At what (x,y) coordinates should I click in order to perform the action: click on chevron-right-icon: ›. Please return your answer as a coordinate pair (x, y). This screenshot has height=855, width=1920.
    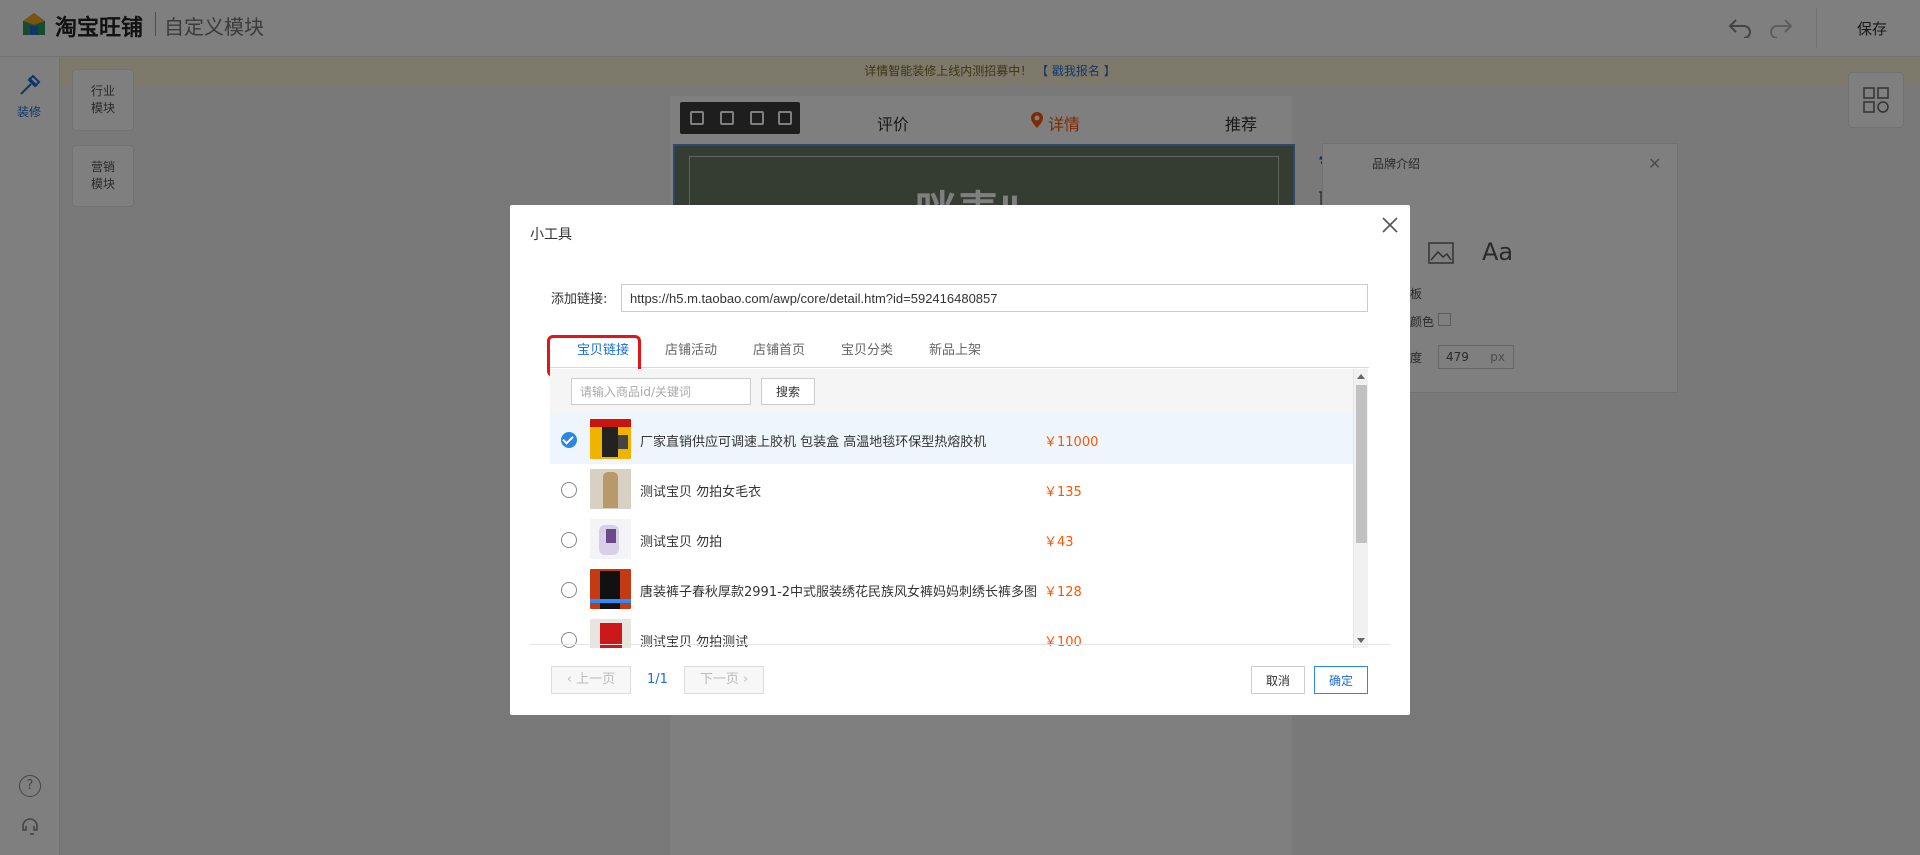
    Looking at the image, I should click on (745, 679).